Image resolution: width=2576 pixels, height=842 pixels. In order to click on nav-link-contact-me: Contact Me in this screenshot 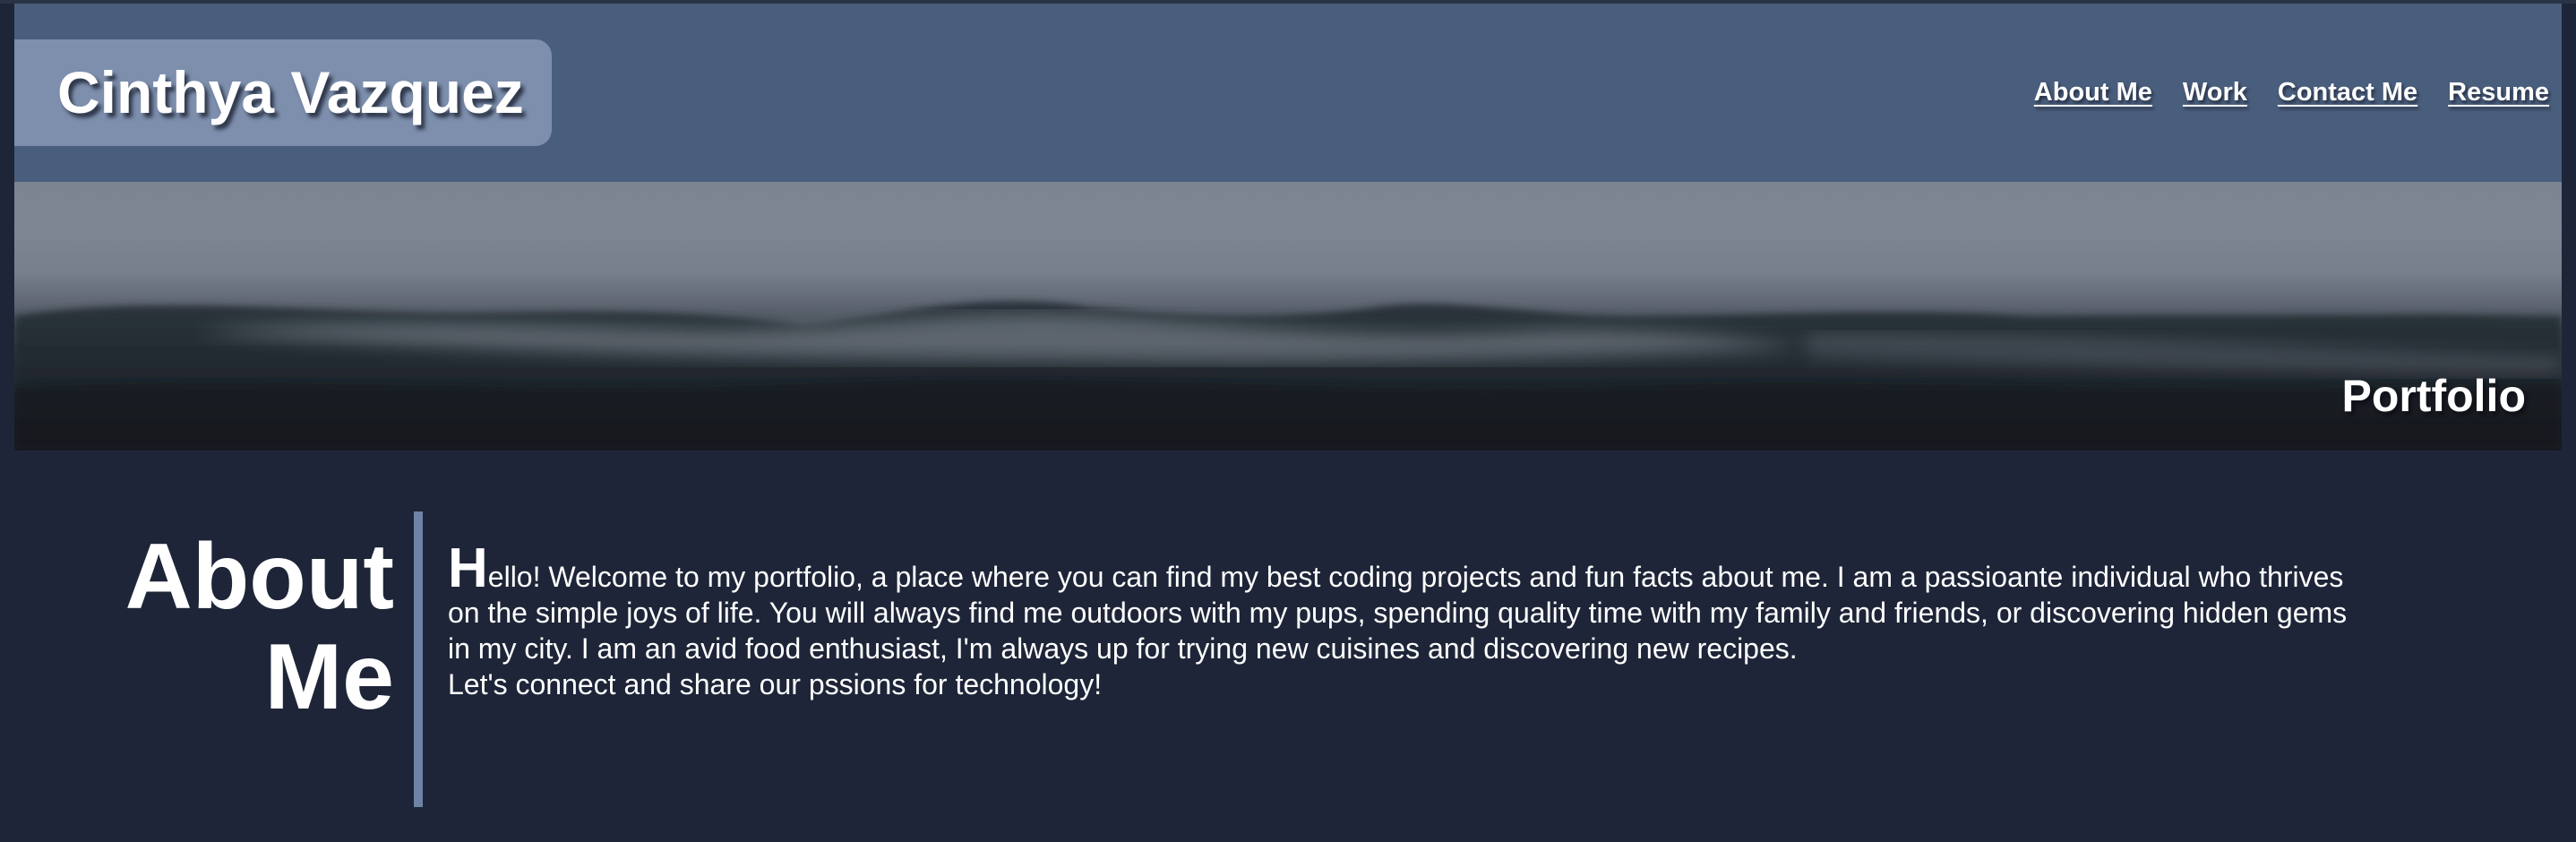, I will do `click(2347, 92)`.